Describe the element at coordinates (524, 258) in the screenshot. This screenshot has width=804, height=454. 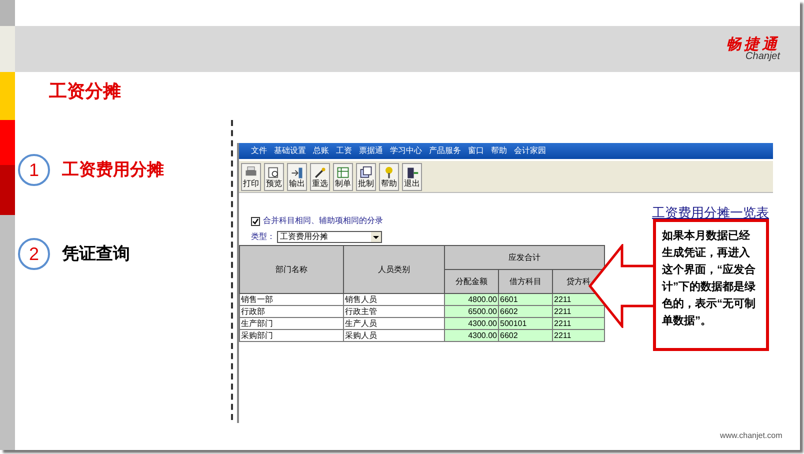
I see `column-header: 应发合计` at that location.